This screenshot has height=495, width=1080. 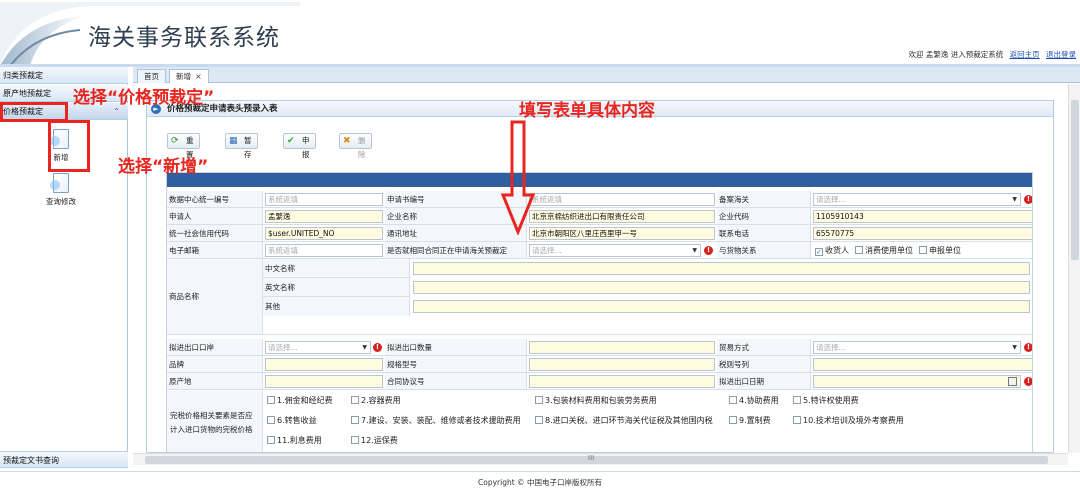 What do you see at coordinates (615, 250) in the screenshot?
I see `same-contract-select: 请选择... ▼` at bounding box center [615, 250].